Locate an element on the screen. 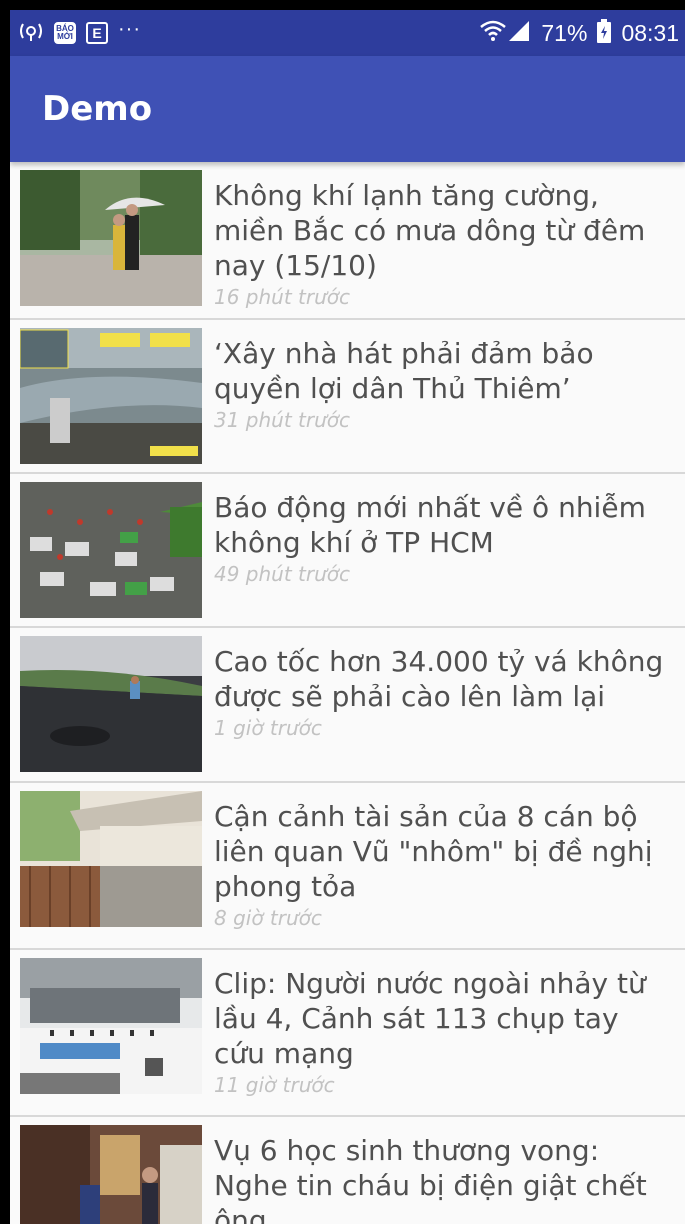 The height and width of the screenshot is (1224, 685). news-time: 31 phút trước is located at coordinates (282, 420).